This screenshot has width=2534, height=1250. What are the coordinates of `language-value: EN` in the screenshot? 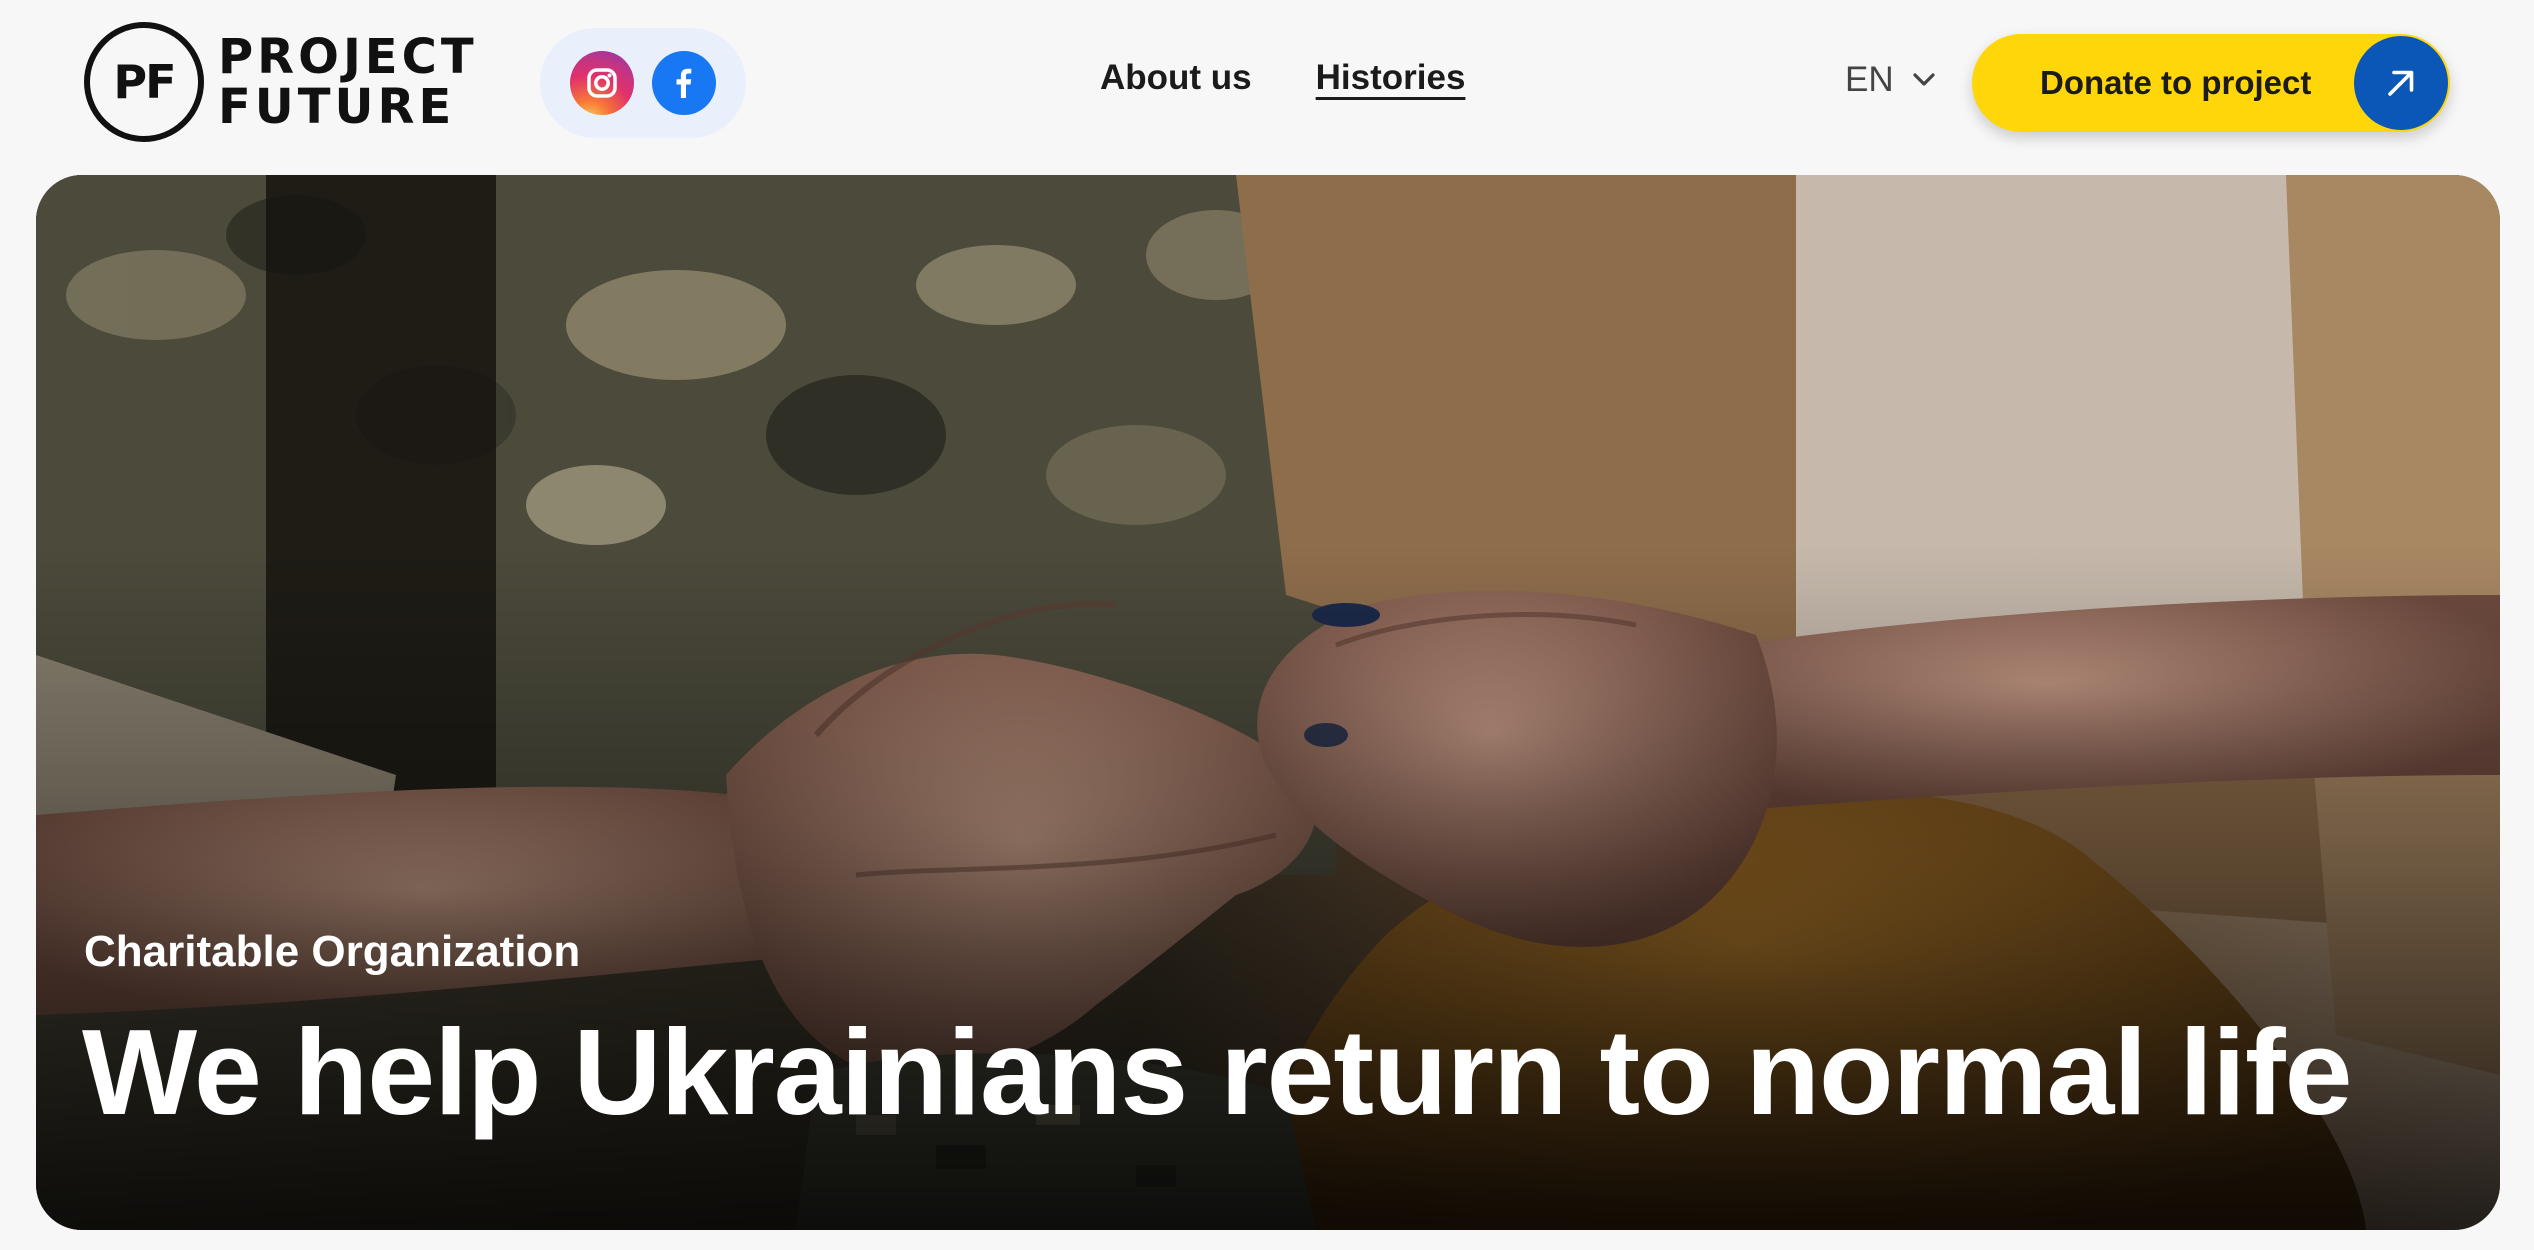 It's located at (1869, 79).